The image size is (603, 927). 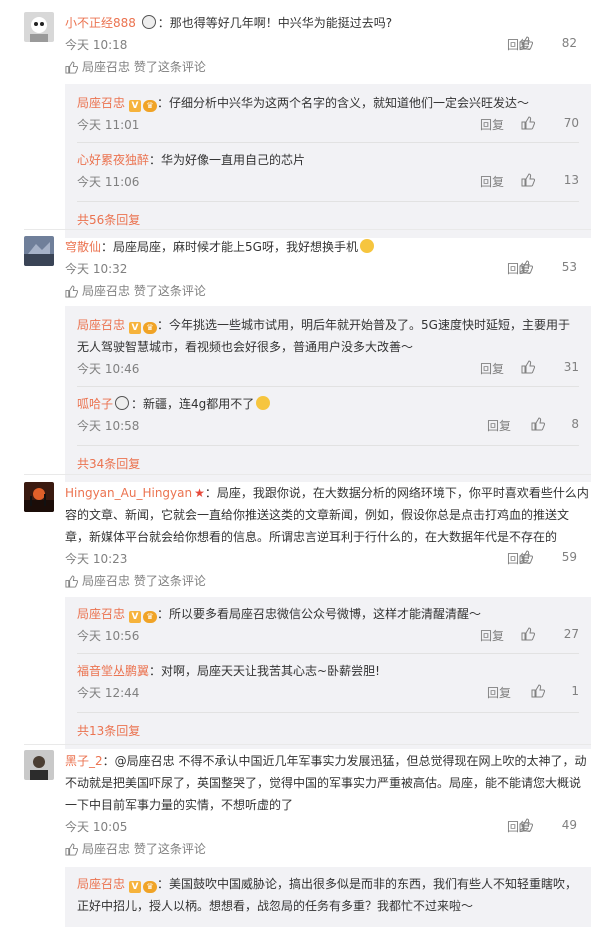 What do you see at coordinates (569, 557) in the screenshot?
I see `like-count: 59` at bounding box center [569, 557].